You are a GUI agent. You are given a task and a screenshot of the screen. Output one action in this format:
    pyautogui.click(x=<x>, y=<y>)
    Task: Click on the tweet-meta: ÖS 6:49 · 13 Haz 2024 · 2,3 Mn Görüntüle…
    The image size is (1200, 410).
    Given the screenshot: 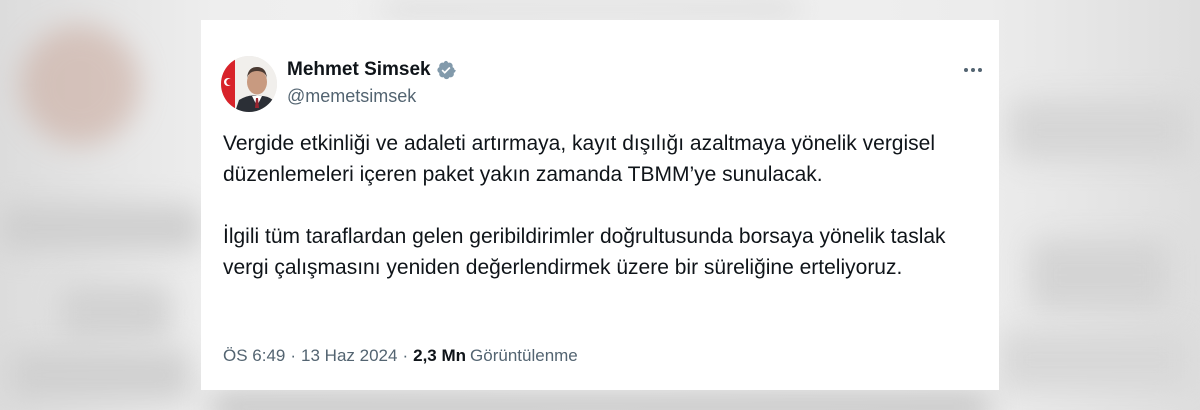 What is the action you would take?
    pyautogui.click(x=400, y=356)
    